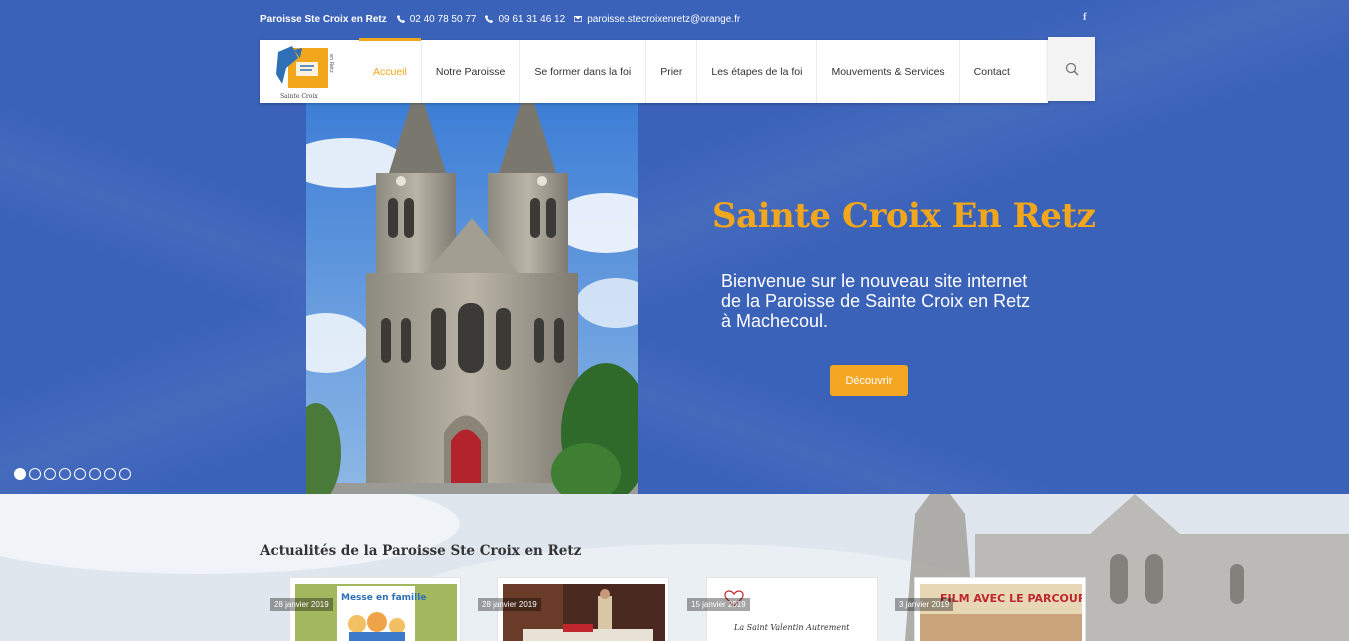 The width and height of the screenshot is (1349, 641). What do you see at coordinates (299, 96) in the screenshot?
I see `logo-text: Sainte Croix` at bounding box center [299, 96].